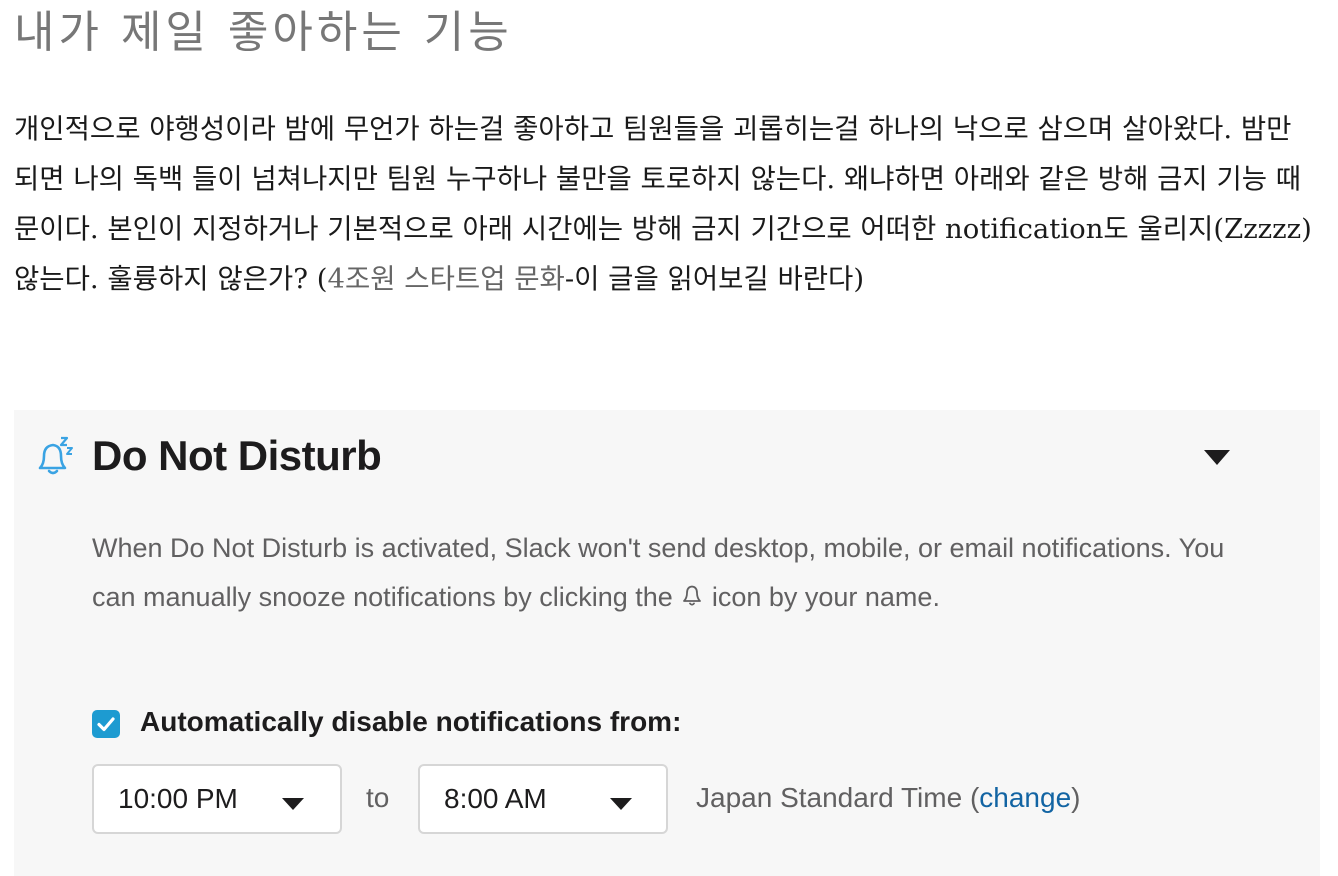 This screenshot has height=876, width=1338. What do you see at coordinates (692, 595) in the screenshot?
I see `bell-icon` at bounding box center [692, 595].